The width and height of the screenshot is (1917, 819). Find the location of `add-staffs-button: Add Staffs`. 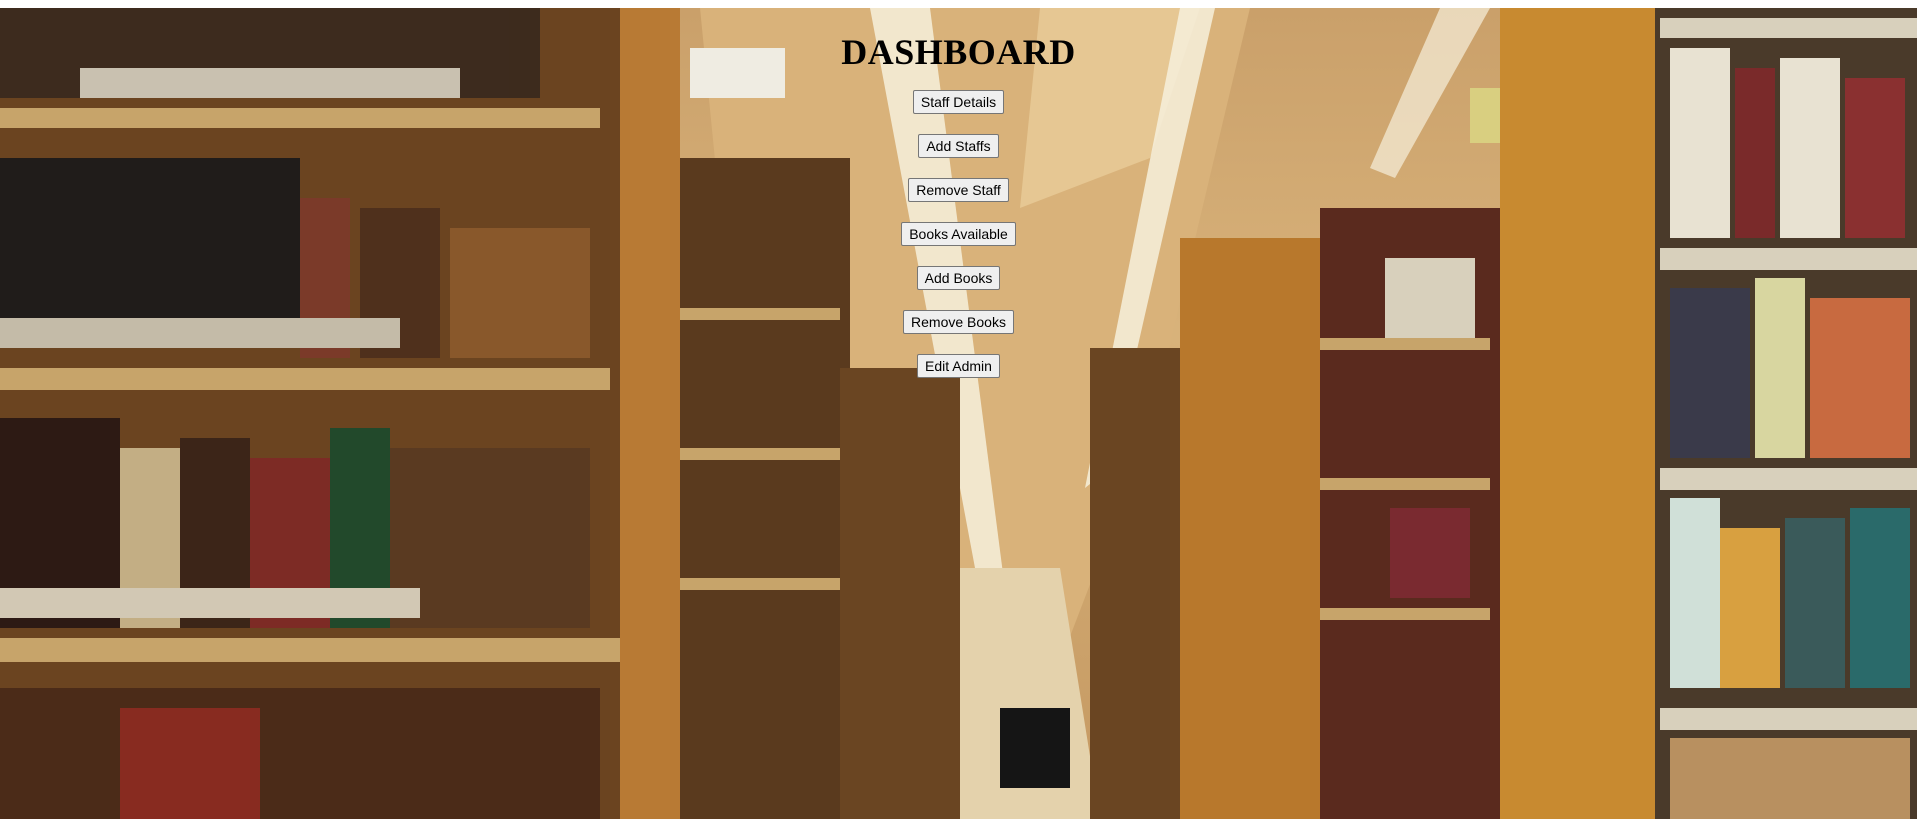

add-staffs-button: Add Staffs is located at coordinates (958, 146).